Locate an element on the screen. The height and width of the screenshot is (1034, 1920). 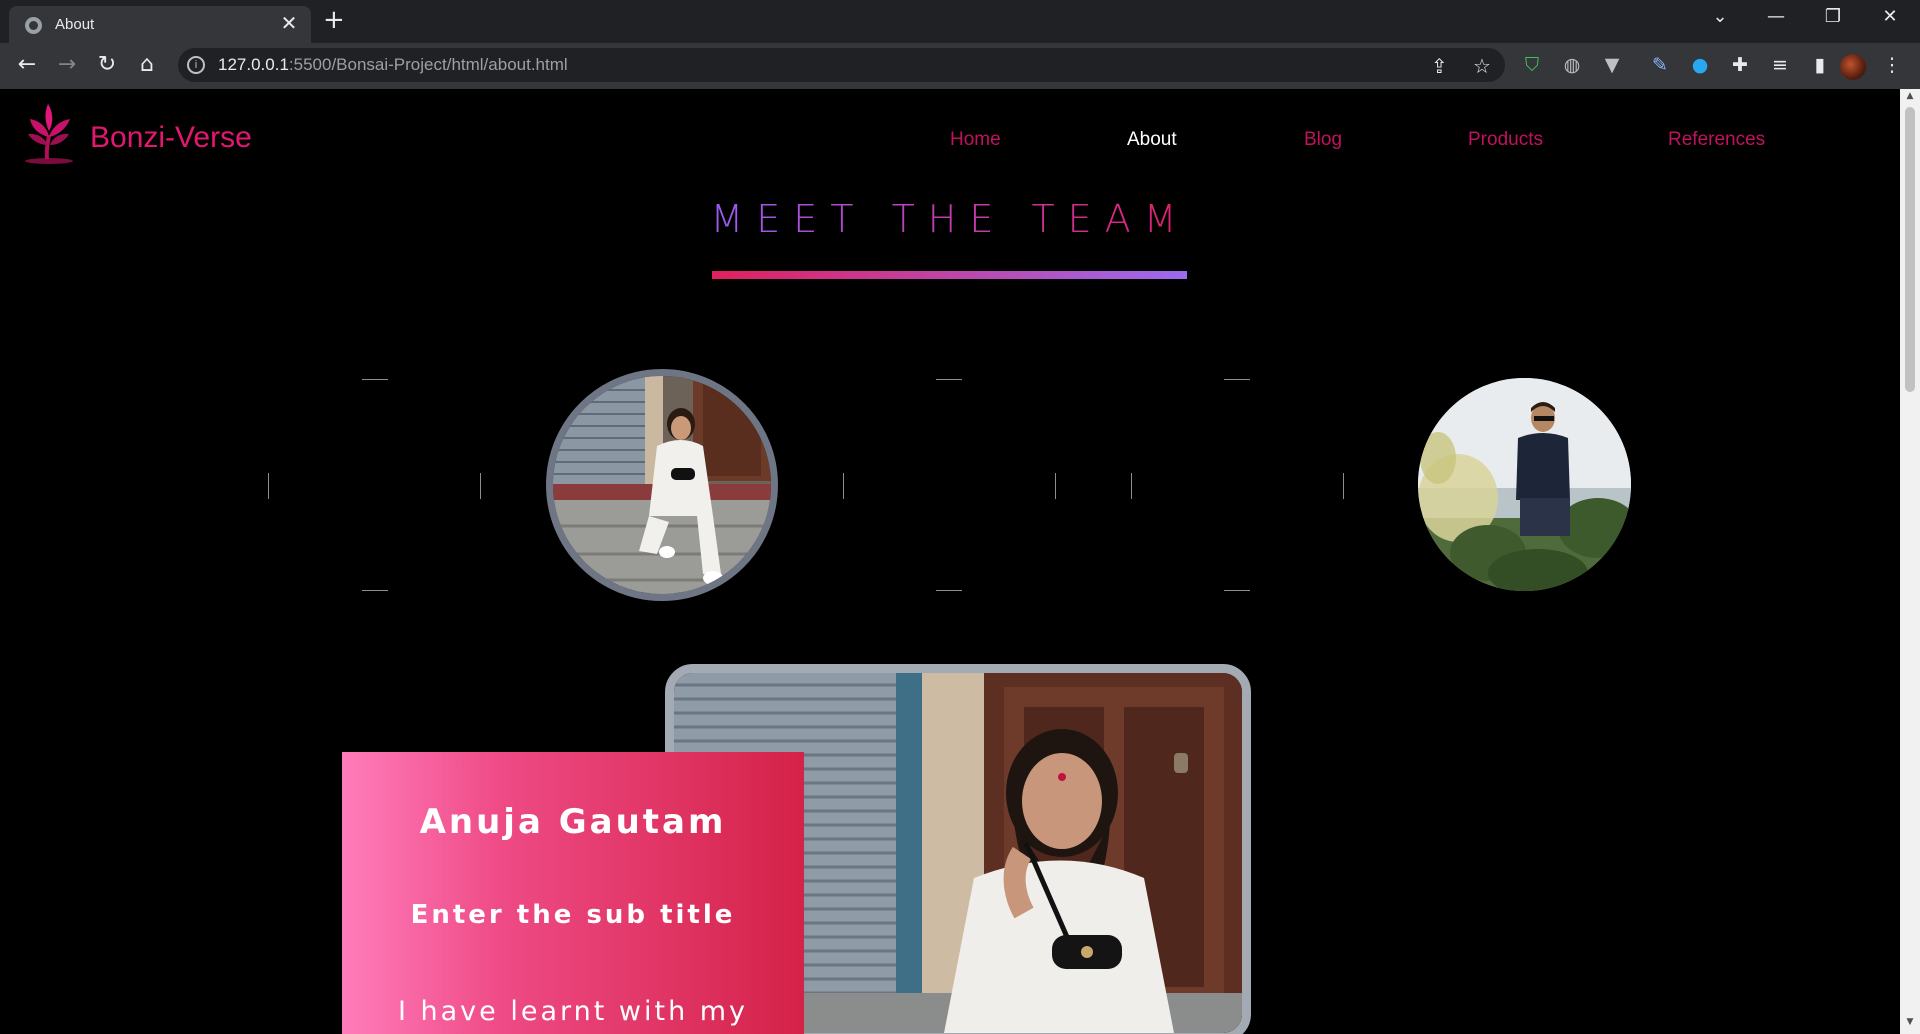
tab-title: About is located at coordinates (75, 24).